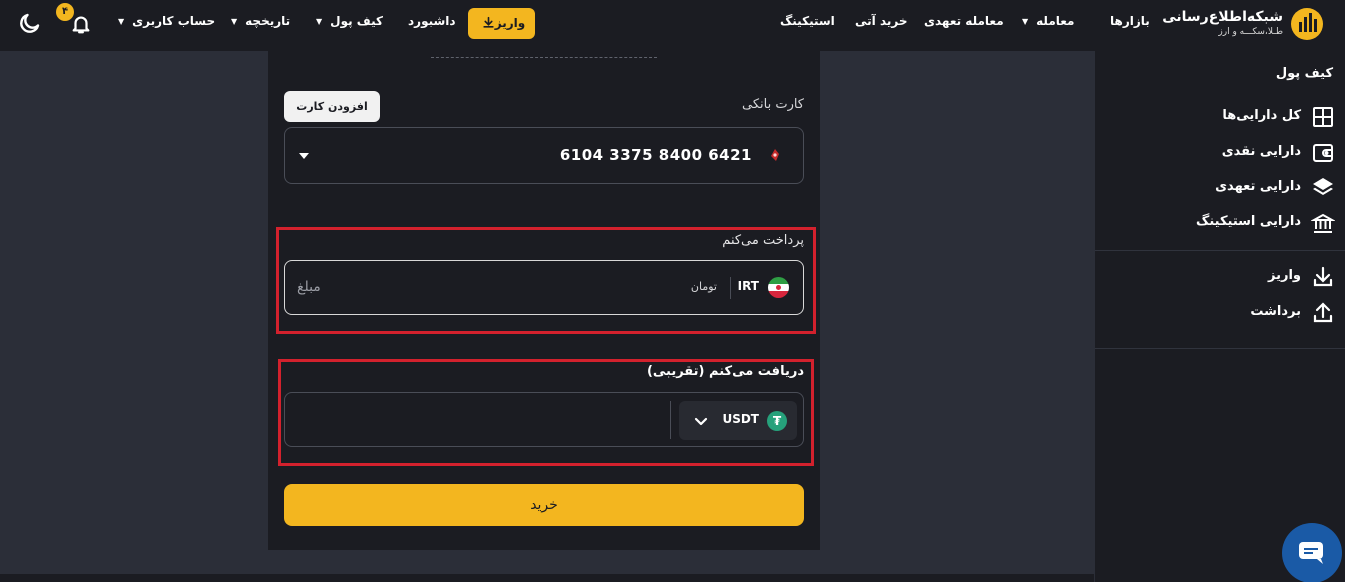 The height and width of the screenshot is (582, 1345). I want to click on notification-badge: ۴, so click(65, 12).